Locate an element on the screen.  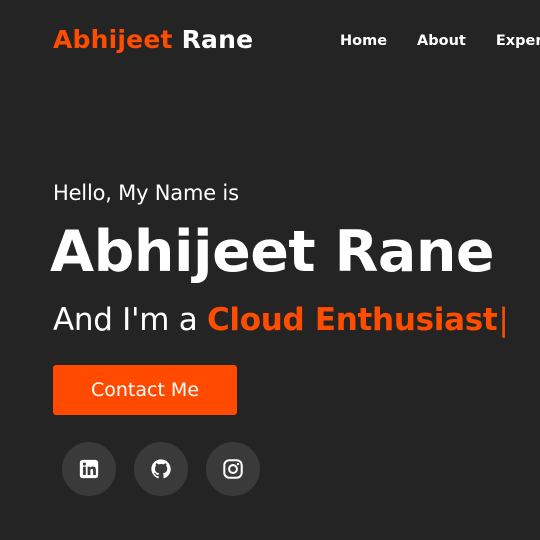
role-prefix: And I'm a is located at coordinates (125, 320).